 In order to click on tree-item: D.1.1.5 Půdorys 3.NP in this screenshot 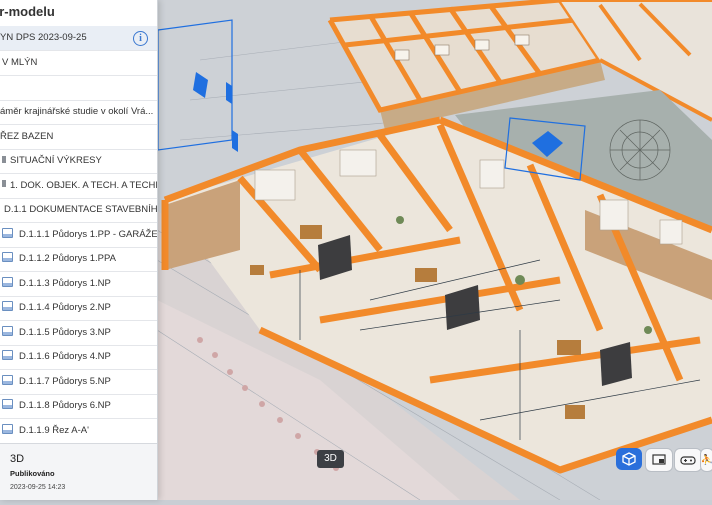, I will do `click(78, 333)`.